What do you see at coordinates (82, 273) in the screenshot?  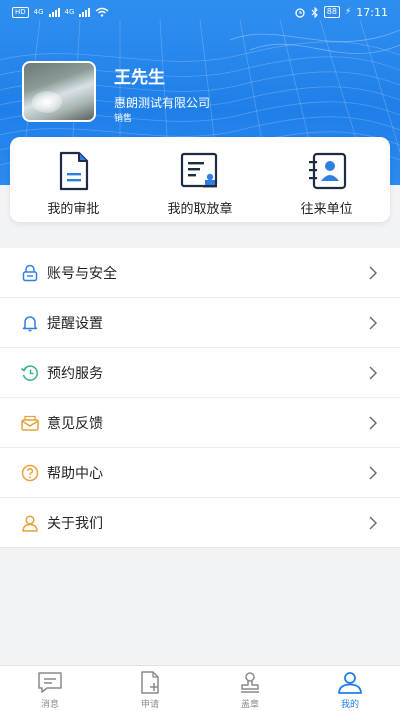 I see `menu-item-label: 账号与安全` at bounding box center [82, 273].